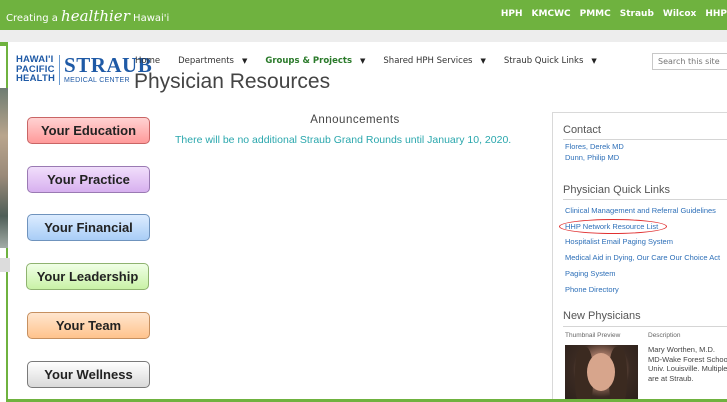 The image size is (727, 402). Describe the element at coordinates (60, 70) in the screenshot. I see `logo-divider` at that location.